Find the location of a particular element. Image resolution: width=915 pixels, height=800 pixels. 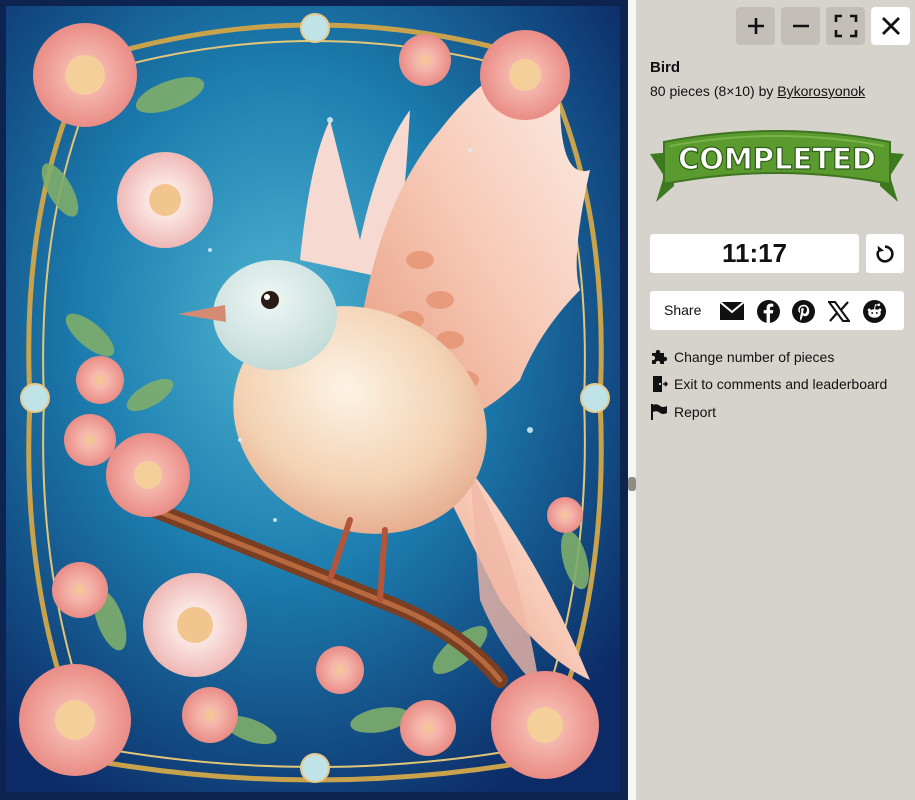

fullscreen-icon is located at coordinates (845, 26).